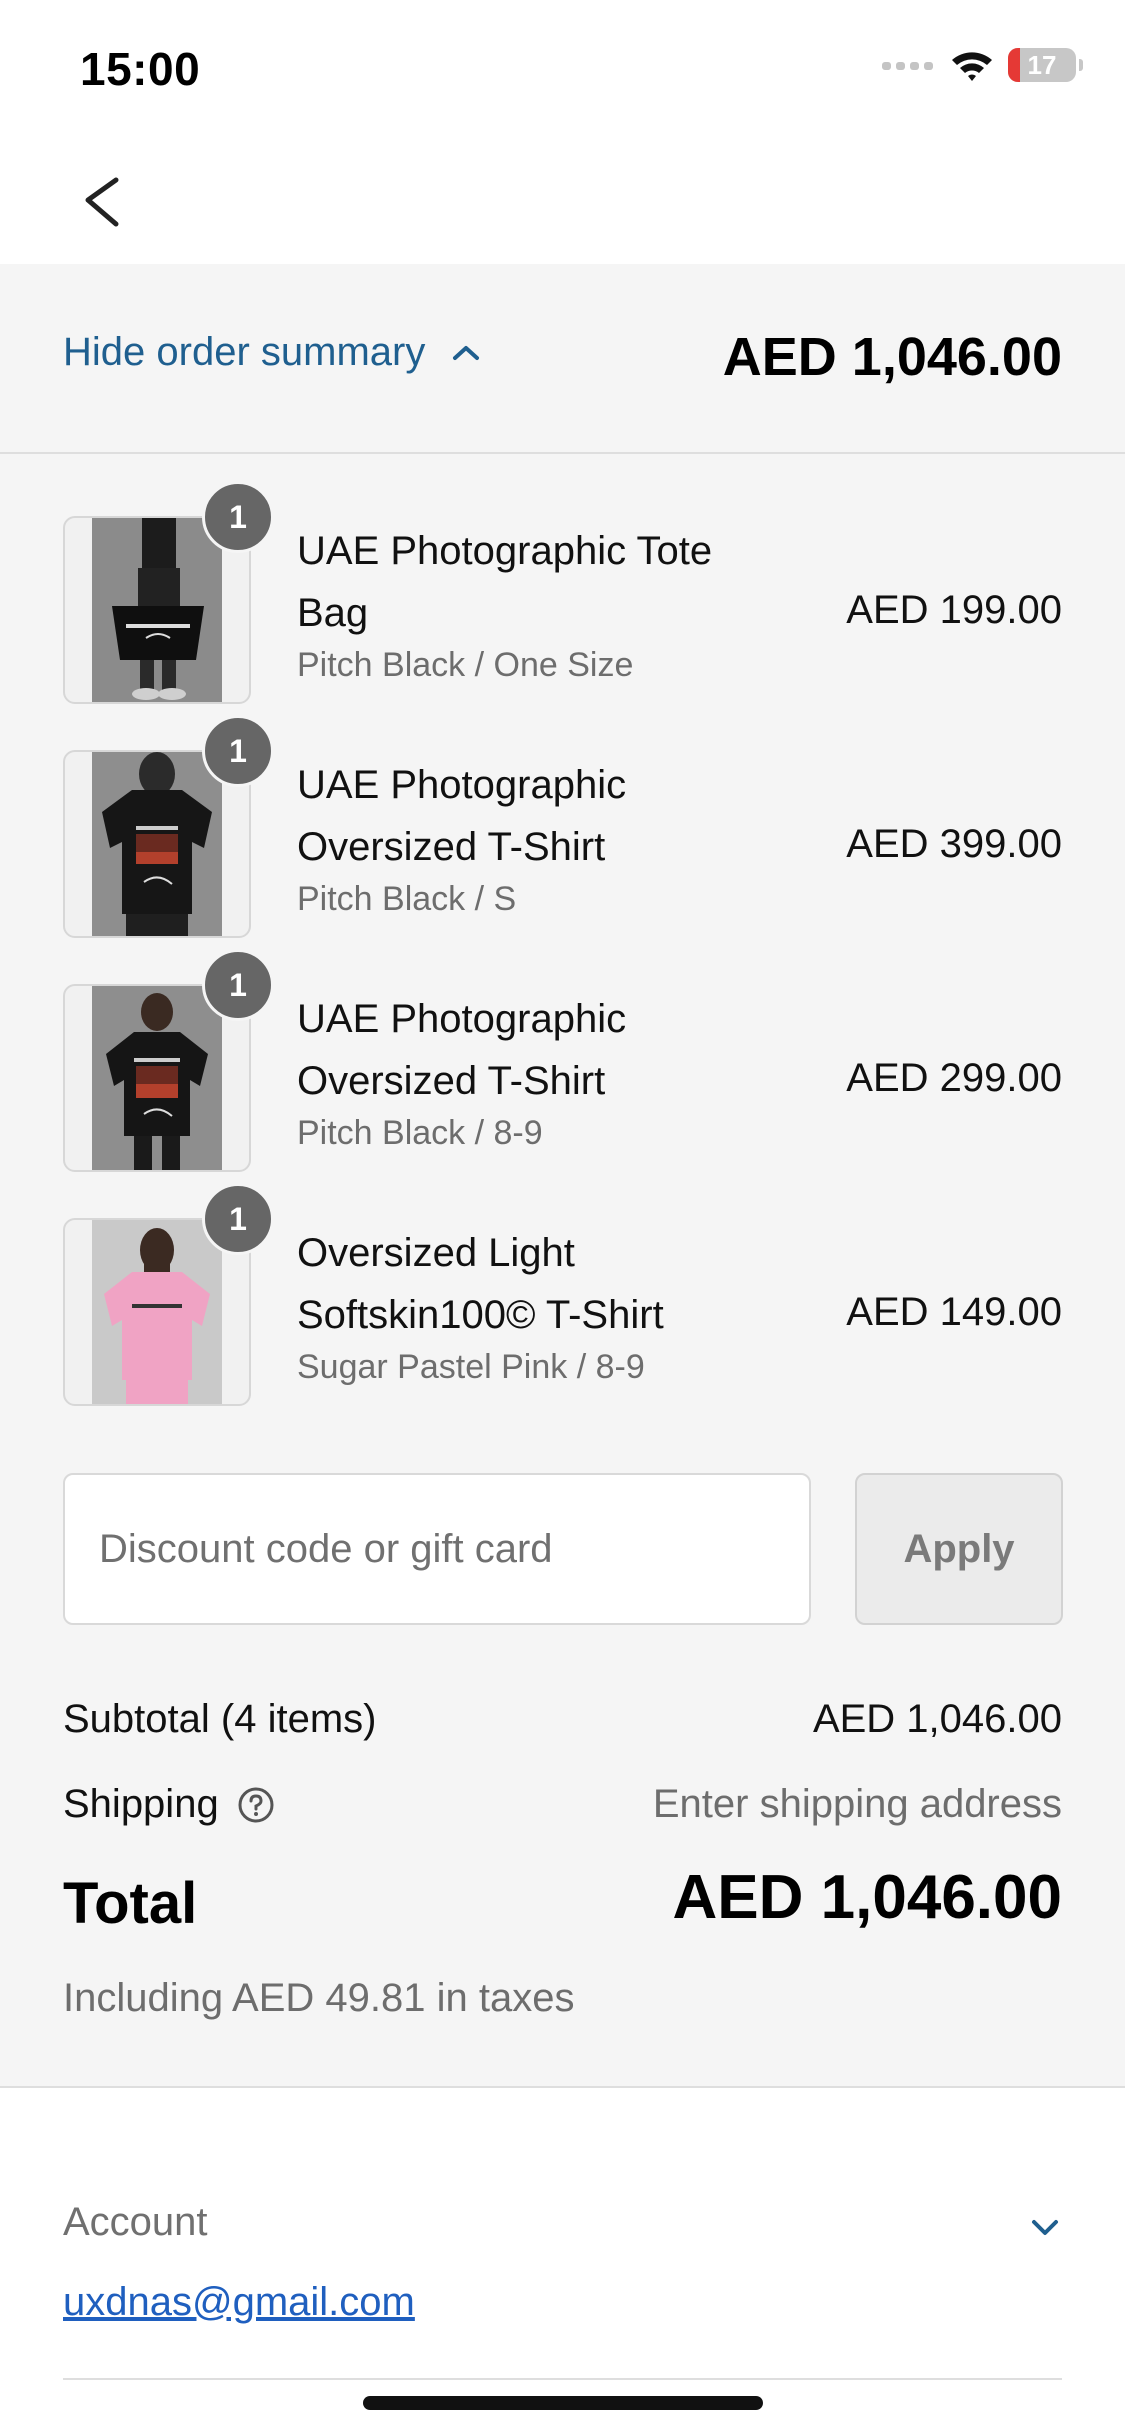 This screenshot has width=1125, height=2436. Describe the element at coordinates (1081, 65) in the screenshot. I see `battery-tip` at that location.